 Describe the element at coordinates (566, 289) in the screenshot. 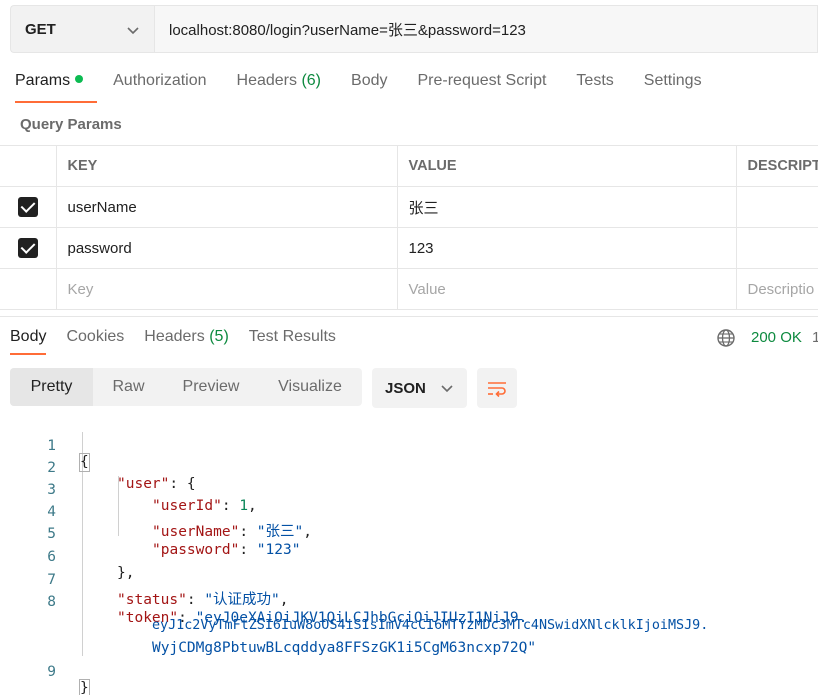

I see `new-value-input: Value` at that location.